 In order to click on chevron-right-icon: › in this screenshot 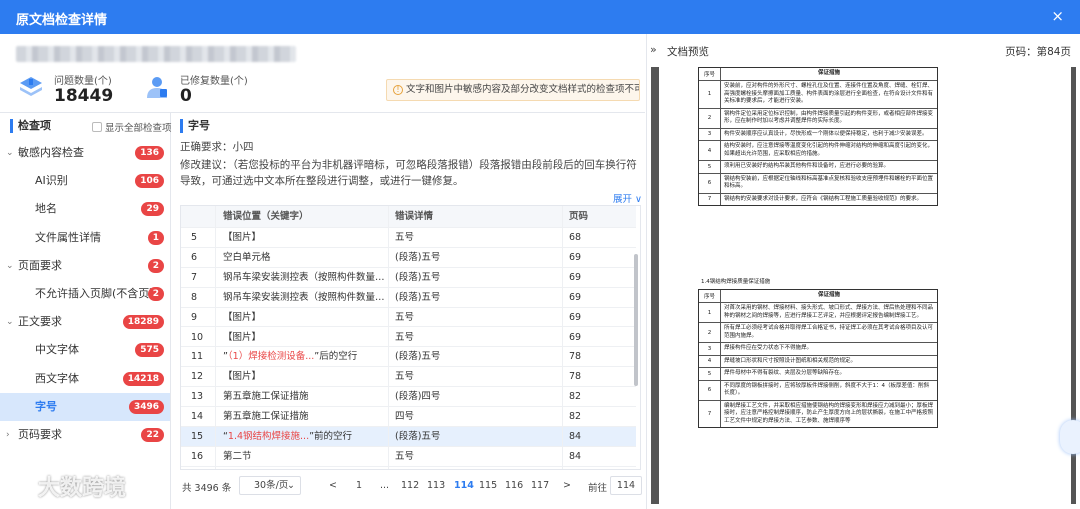, I will do `click(8, 435)`.